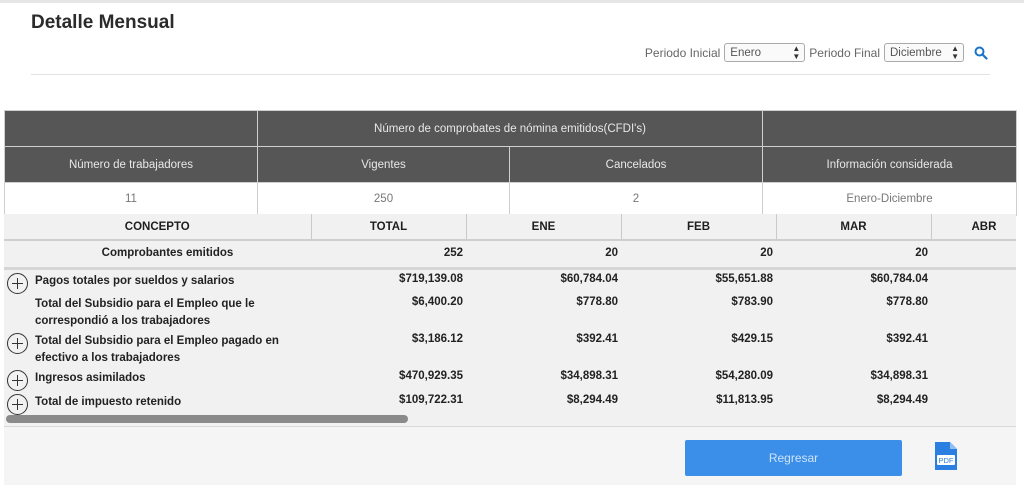 The image size is (1024, 485). Describe the element at coordinates (592, 399) in the screenshot. I see `row-ene: $8,294.49` at that location.